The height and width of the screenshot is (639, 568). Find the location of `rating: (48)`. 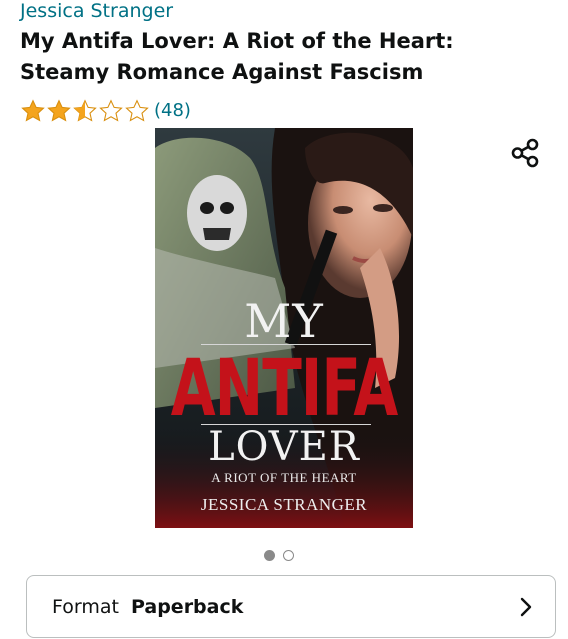

rating: (48) is located at coordinates (105, 111).